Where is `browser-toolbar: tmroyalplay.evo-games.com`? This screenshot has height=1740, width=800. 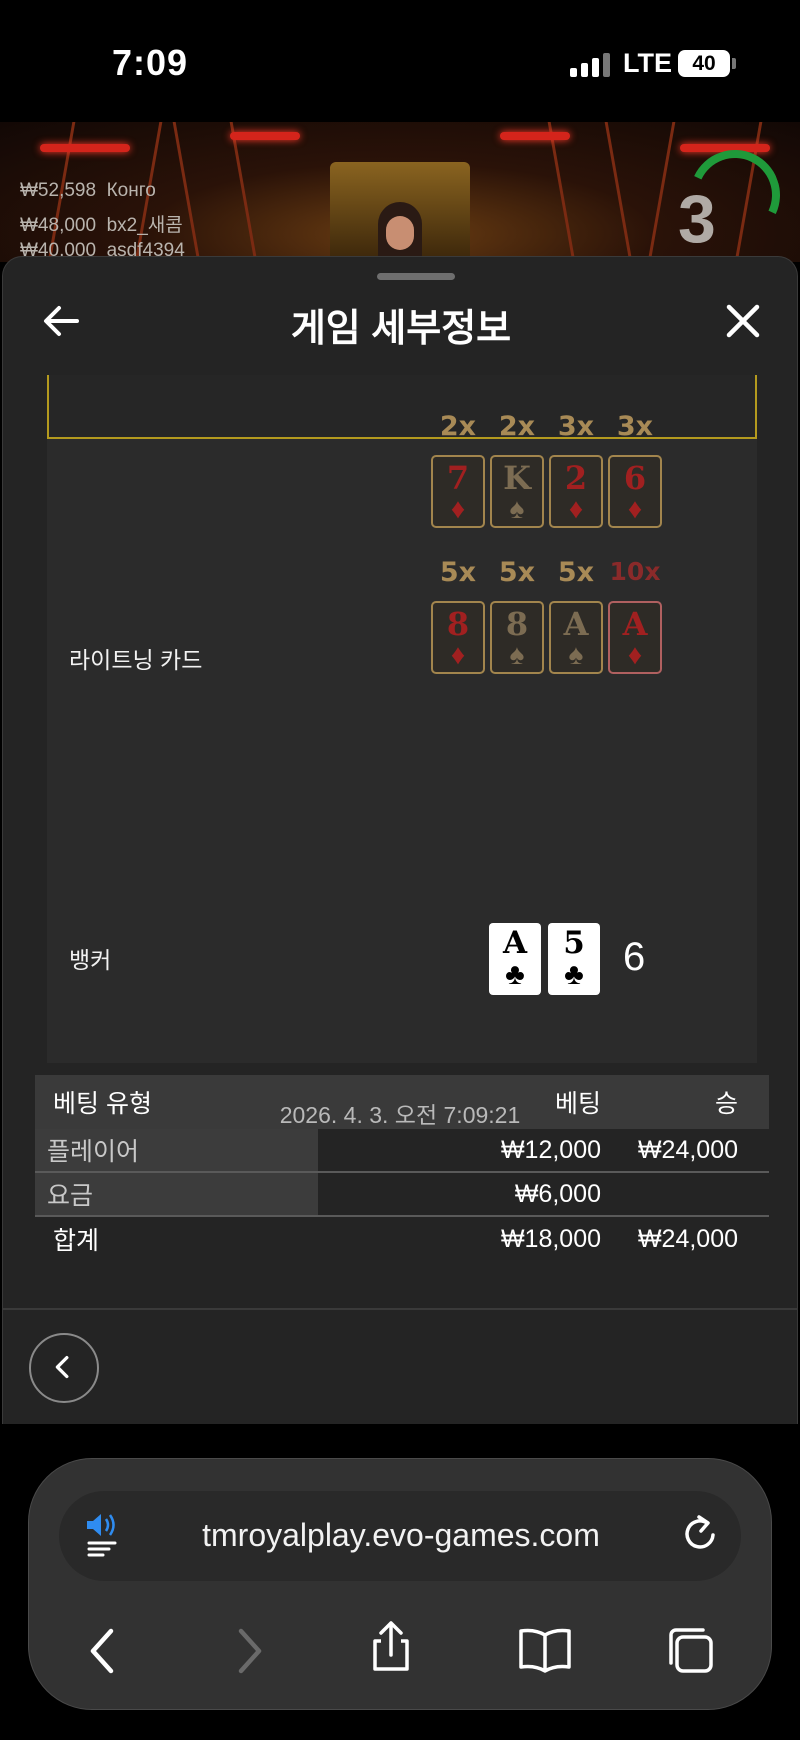 browser-toolbar: tmroyalplay.evo-games.com is located at coordinates (400, 1584).